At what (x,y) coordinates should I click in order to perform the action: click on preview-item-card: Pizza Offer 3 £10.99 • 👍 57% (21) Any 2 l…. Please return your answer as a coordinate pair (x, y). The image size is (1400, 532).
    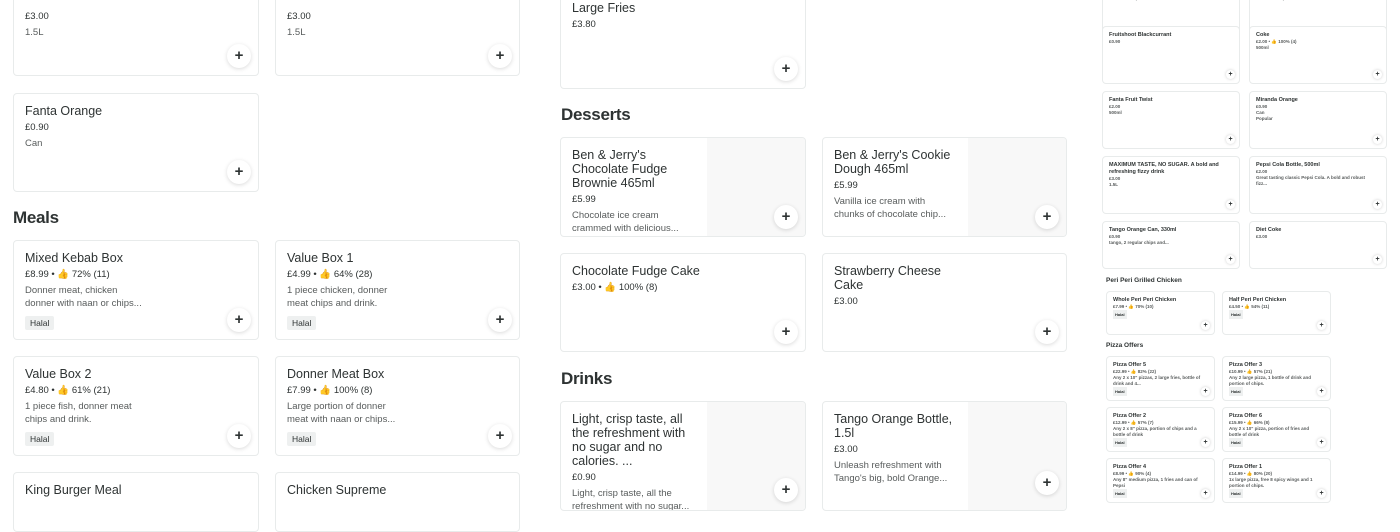
    Looking at the image, I should click on (1276, 378).